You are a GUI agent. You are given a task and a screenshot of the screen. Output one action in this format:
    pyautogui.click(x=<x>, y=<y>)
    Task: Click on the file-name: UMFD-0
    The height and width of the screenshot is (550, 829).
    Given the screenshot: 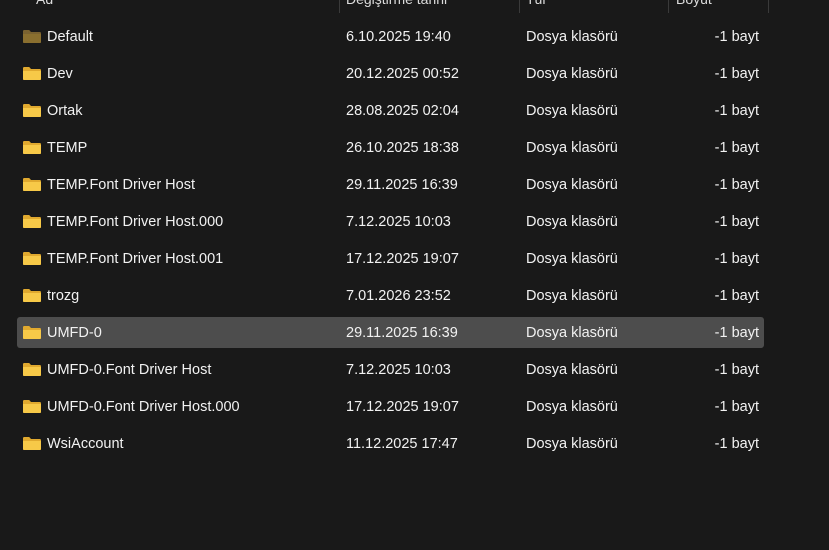 What is the action you would take?
    pyautogui.click(x=74, y=333)
    